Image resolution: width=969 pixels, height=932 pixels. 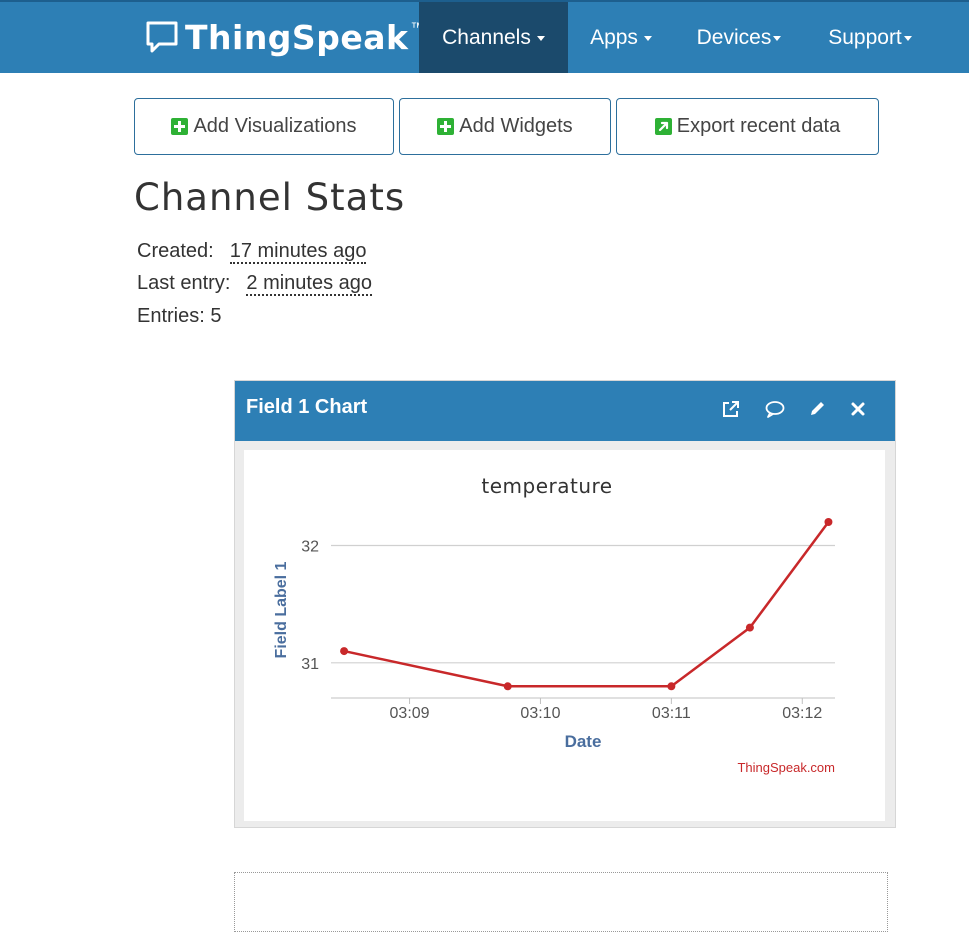 I want to click on external-link-square-icon, so click(x=663, y=126).